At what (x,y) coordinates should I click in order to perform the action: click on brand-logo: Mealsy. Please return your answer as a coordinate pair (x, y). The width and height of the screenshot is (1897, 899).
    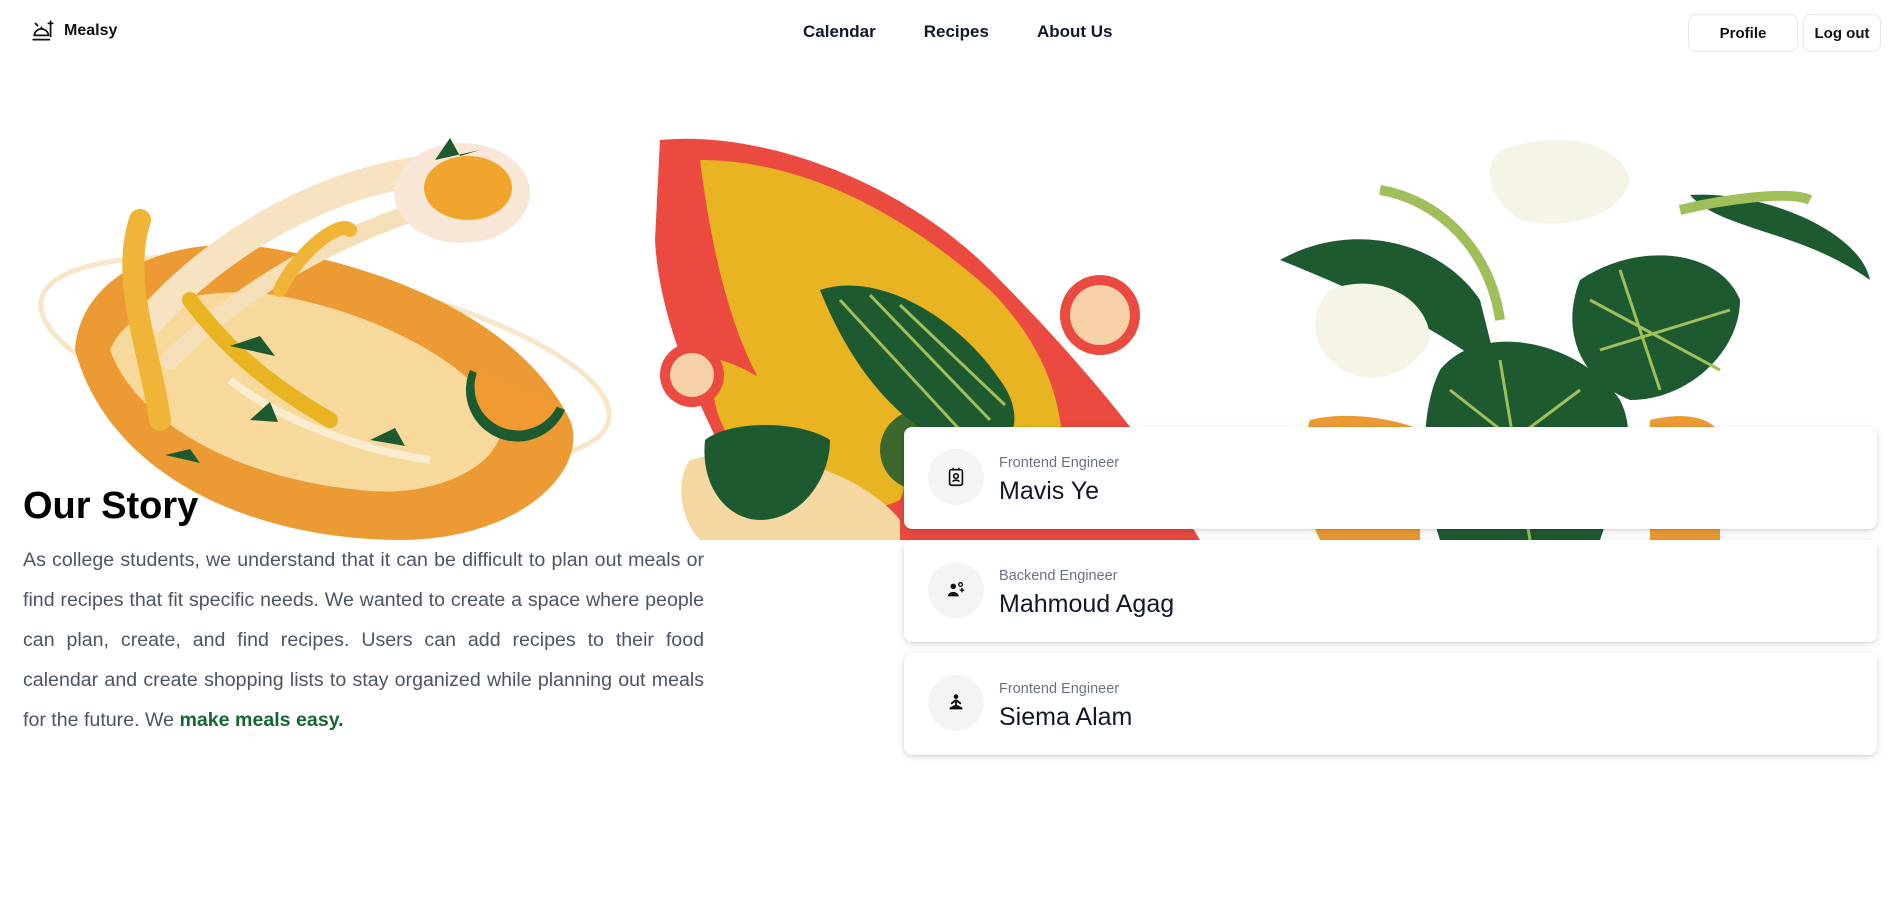
    Looking at the image, I should click on (73, 31).